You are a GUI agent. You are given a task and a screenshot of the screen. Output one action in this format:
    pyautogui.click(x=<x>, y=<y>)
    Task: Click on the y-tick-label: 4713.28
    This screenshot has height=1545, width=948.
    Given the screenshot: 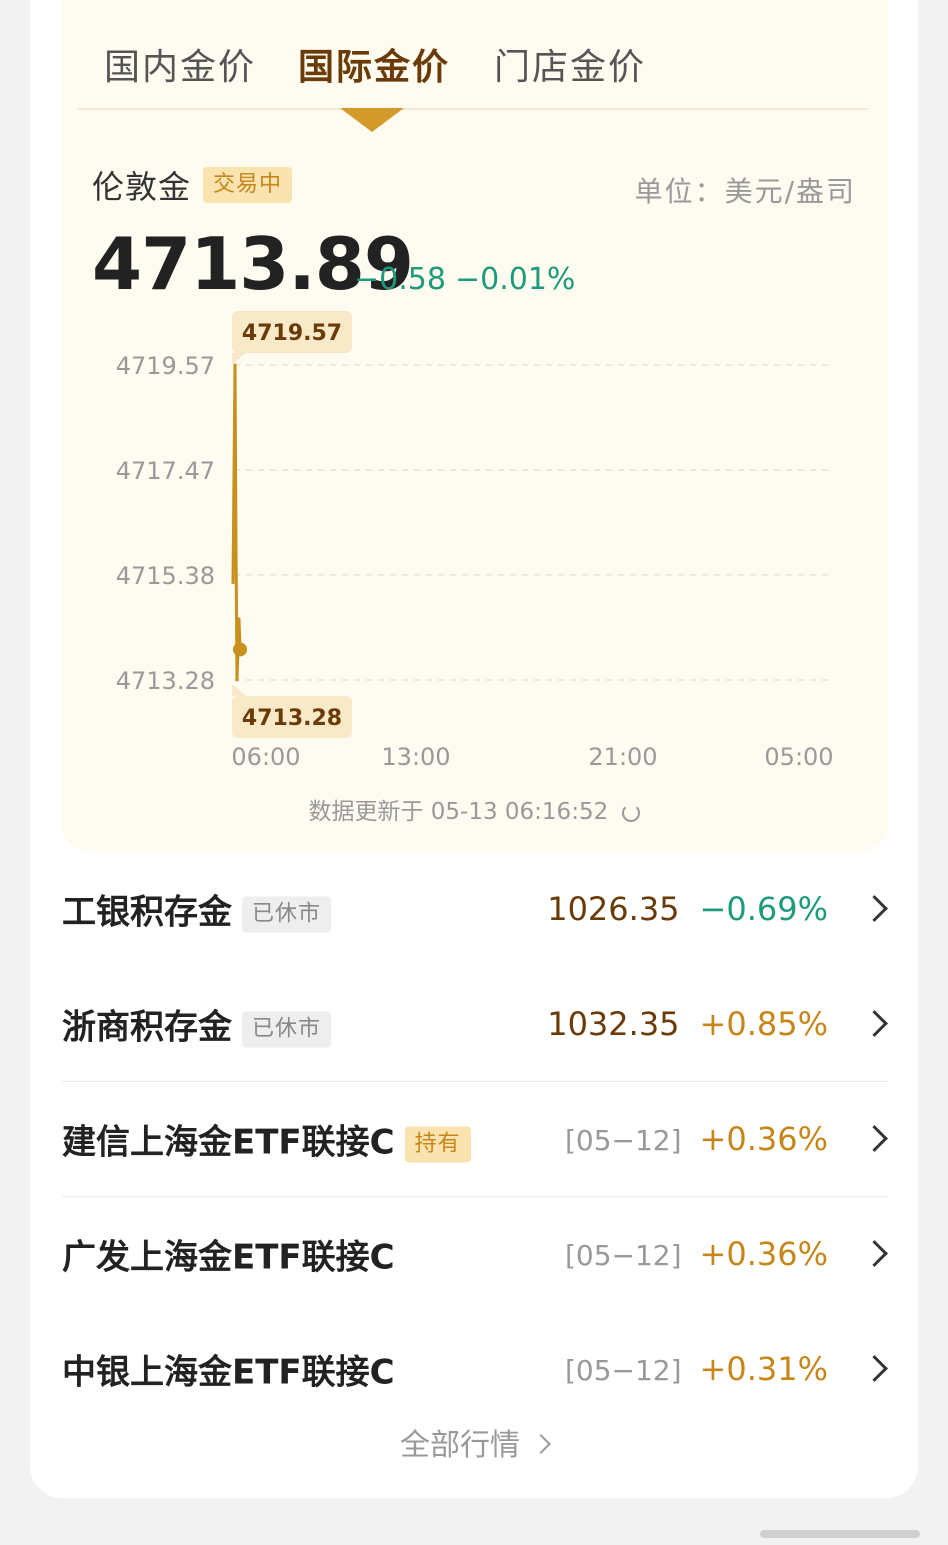 What is the action you would take?
    pyautogui.click(x=165, y=681)
    